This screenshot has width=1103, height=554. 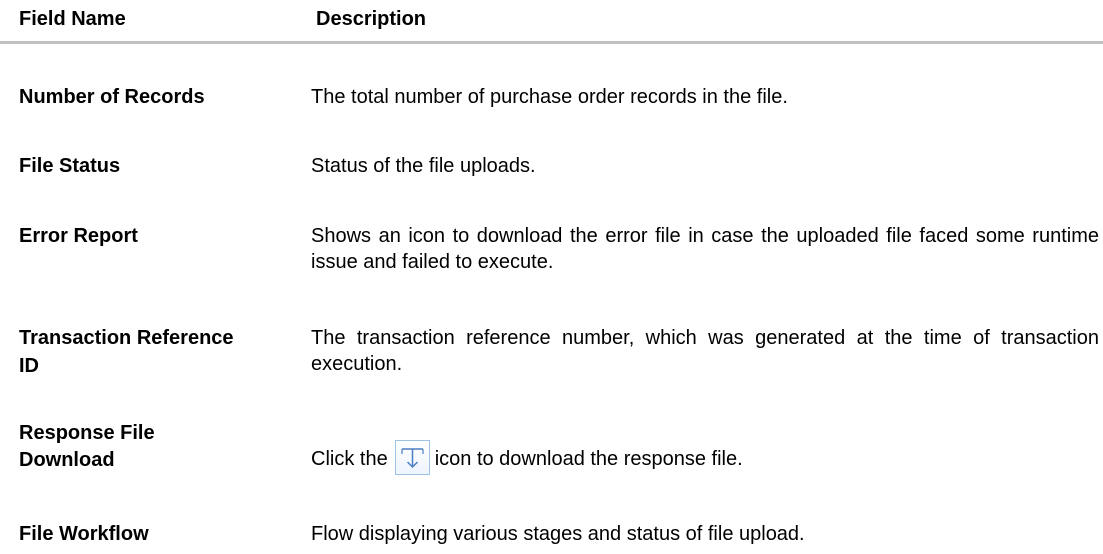 What do you see at coordinates (588, 459) in the screenshot?
I see `description-text-after-icon: icon to download the response file.` at bounding box center [588, 459].